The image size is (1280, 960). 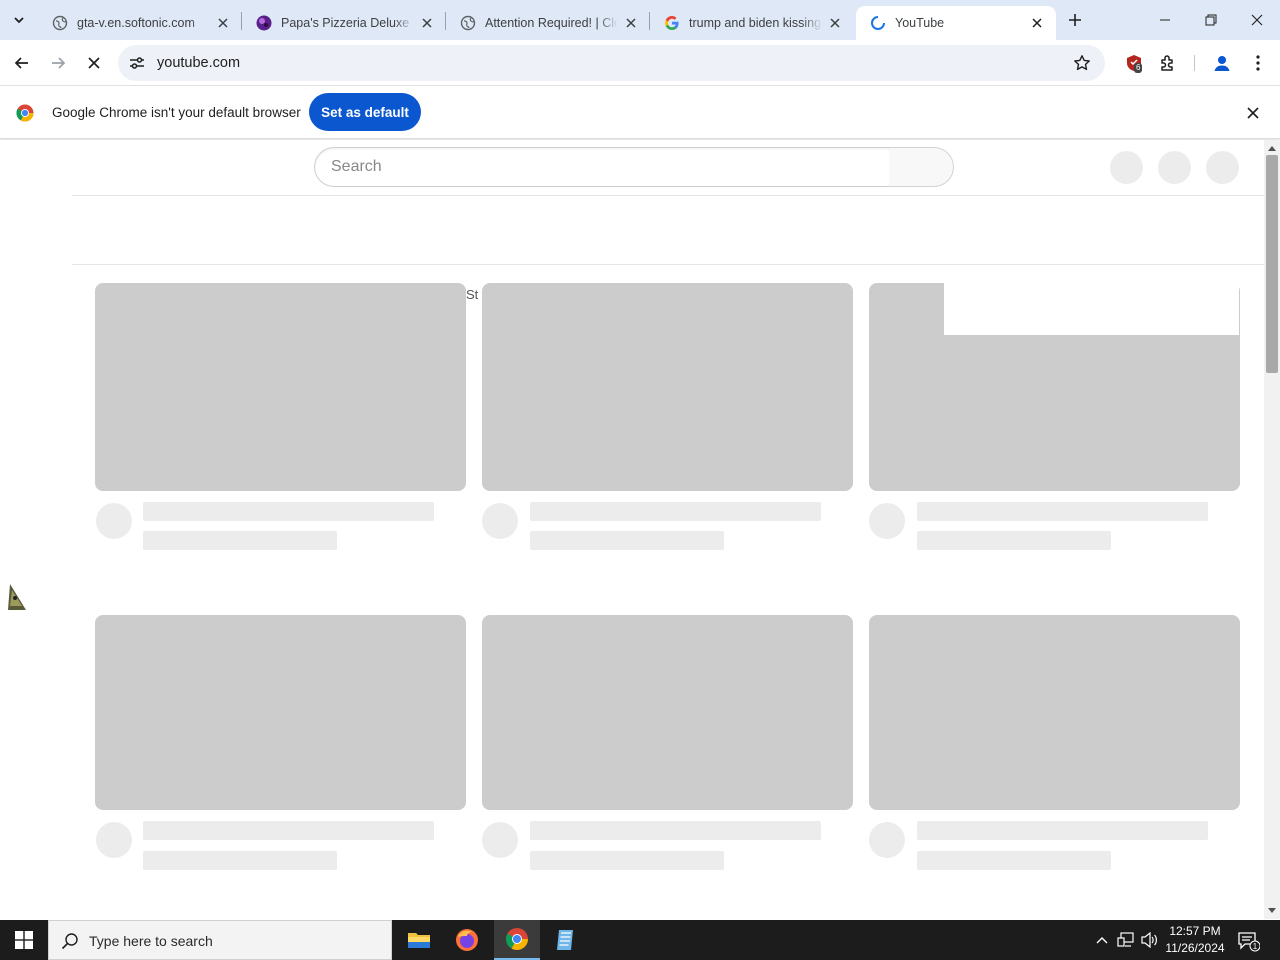 I want to click on volume-button, so click(x=1150, y=940).